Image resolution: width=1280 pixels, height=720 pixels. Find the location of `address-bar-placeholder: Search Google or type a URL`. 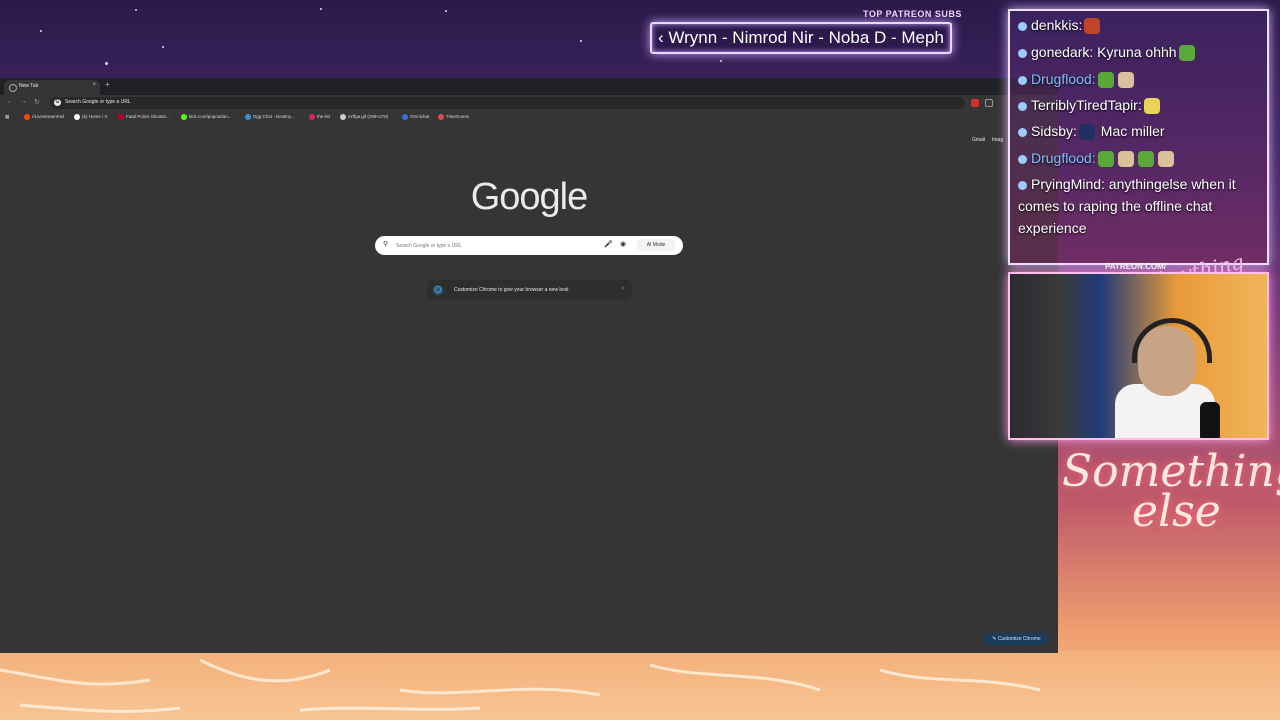

address-bar-placeholder: Search Google or type a URL is located at coordinates (98, 102).